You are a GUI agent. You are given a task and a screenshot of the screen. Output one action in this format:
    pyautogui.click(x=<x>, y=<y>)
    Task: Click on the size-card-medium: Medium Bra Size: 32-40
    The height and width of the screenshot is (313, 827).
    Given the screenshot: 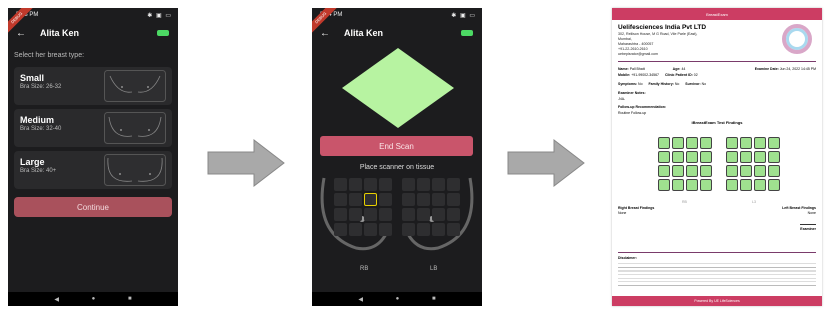 What is the action you would take?
    pyautogui.click(x=93, y=128)
    